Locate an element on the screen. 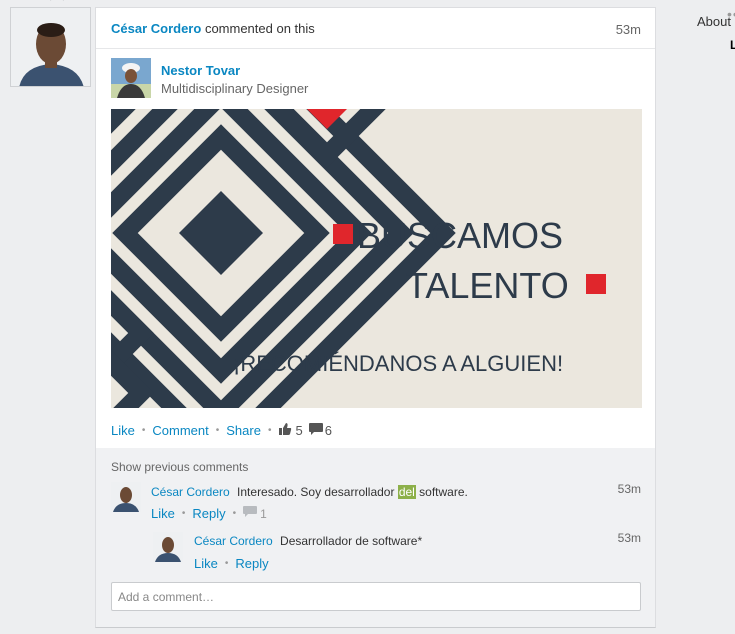  reply-actions: Like • Reply is located at coordinates (231, 563).